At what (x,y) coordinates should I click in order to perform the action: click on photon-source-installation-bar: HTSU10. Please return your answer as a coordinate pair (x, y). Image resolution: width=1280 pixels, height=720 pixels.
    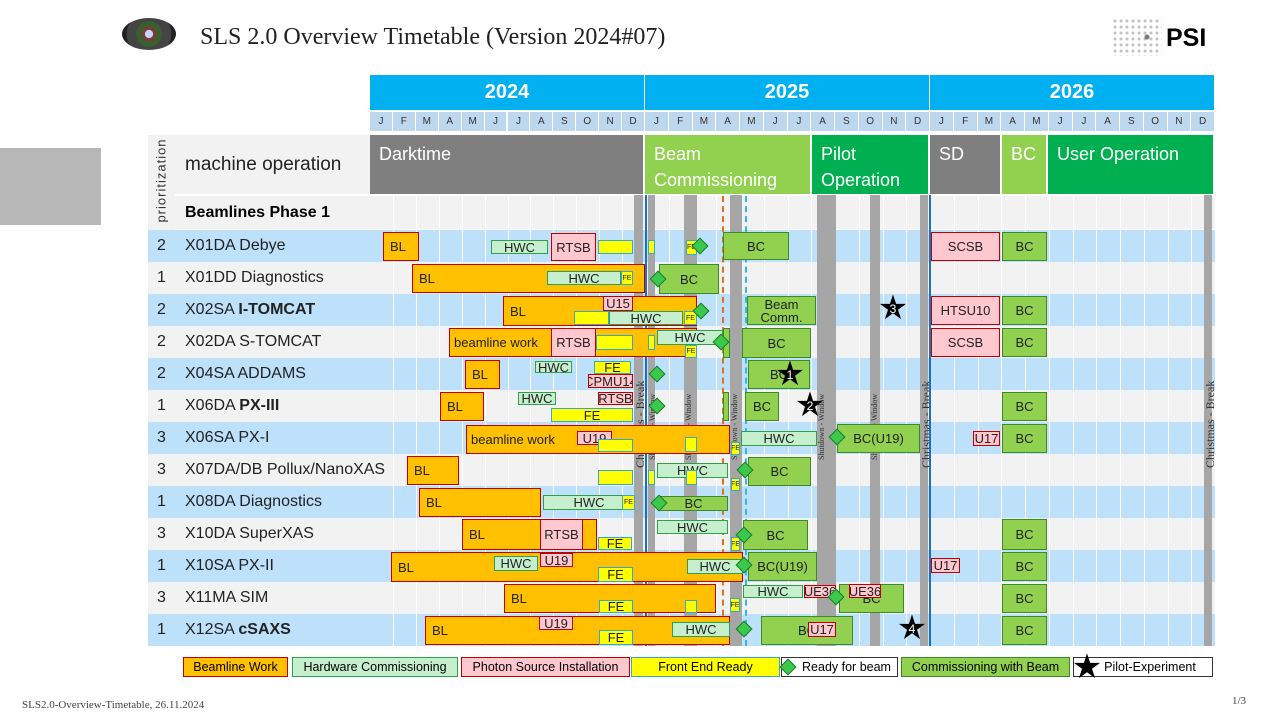
    Looking at the image, I should click on (965, 310).